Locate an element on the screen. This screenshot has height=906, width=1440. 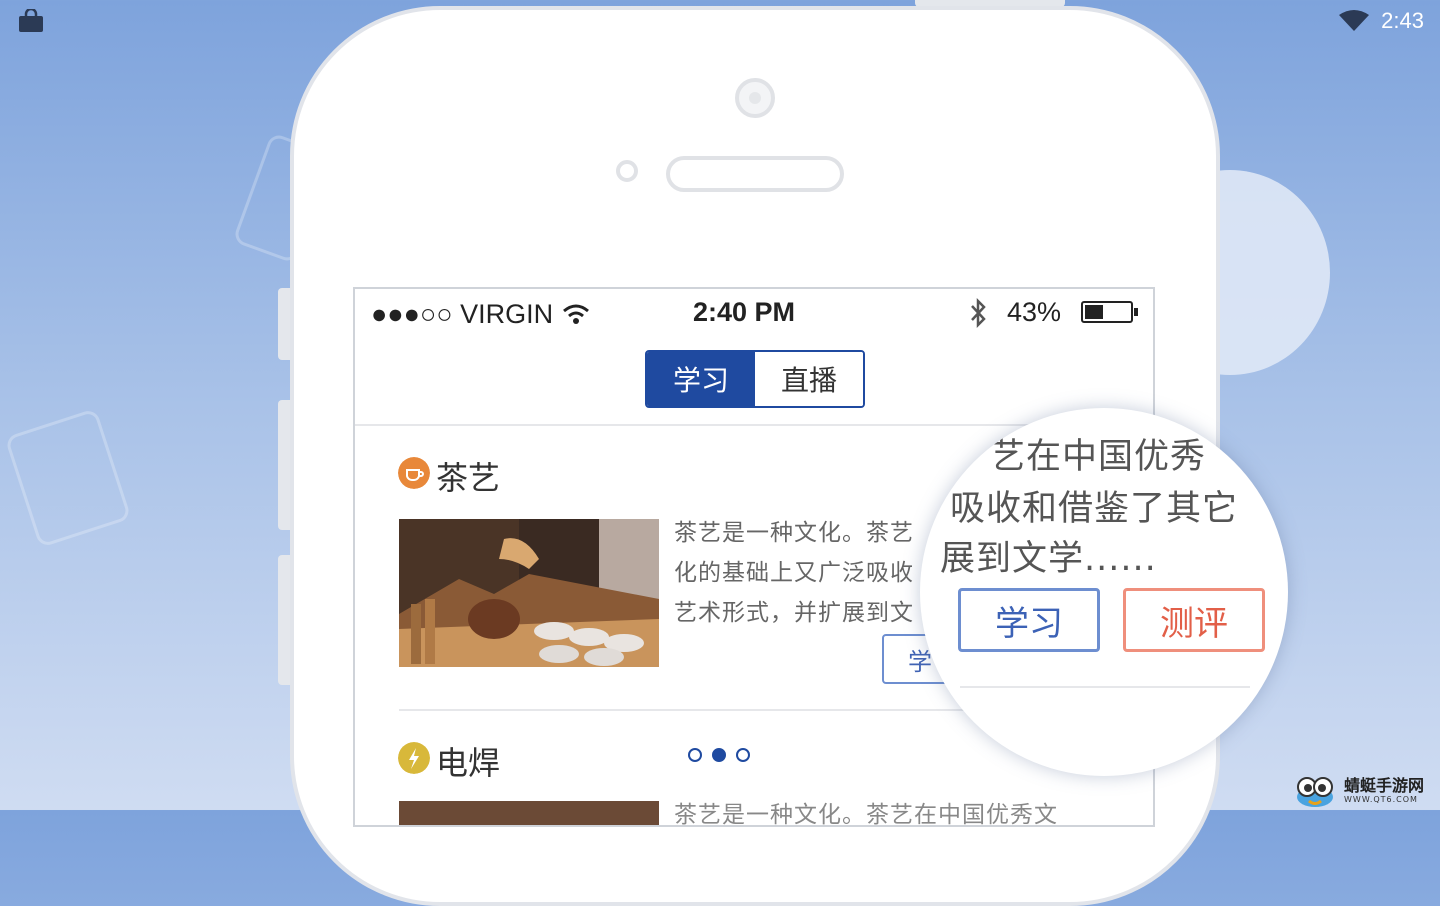
pagination-dot-active is located at coordinates (719, 755).